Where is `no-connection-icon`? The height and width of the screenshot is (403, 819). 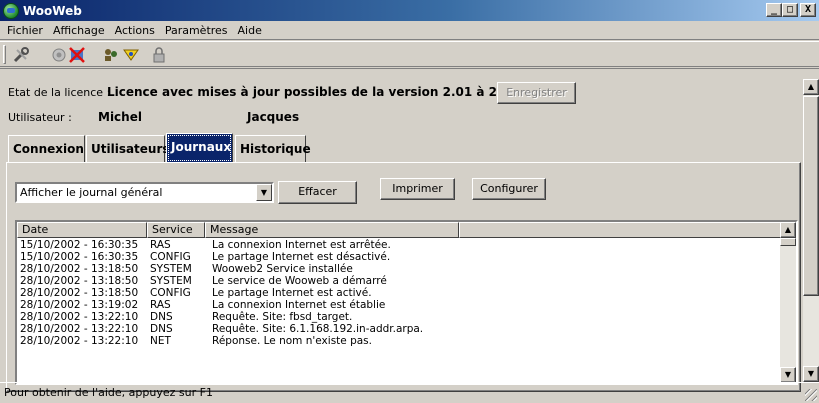 no-connection-icon is located at coordinates (77, 55).